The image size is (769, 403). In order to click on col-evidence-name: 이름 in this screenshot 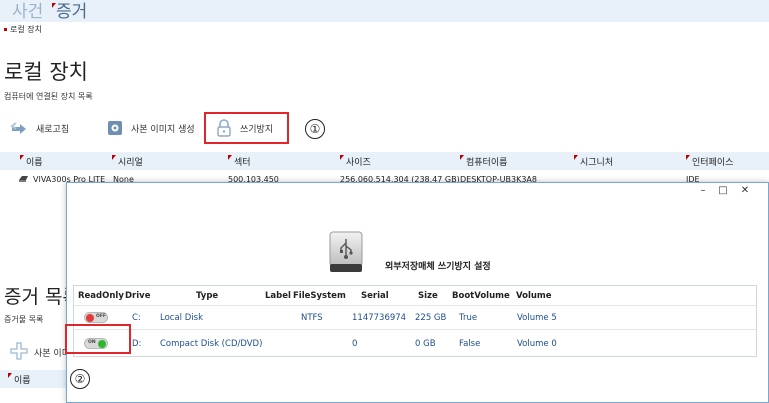, I will do `click(19, 379)`.